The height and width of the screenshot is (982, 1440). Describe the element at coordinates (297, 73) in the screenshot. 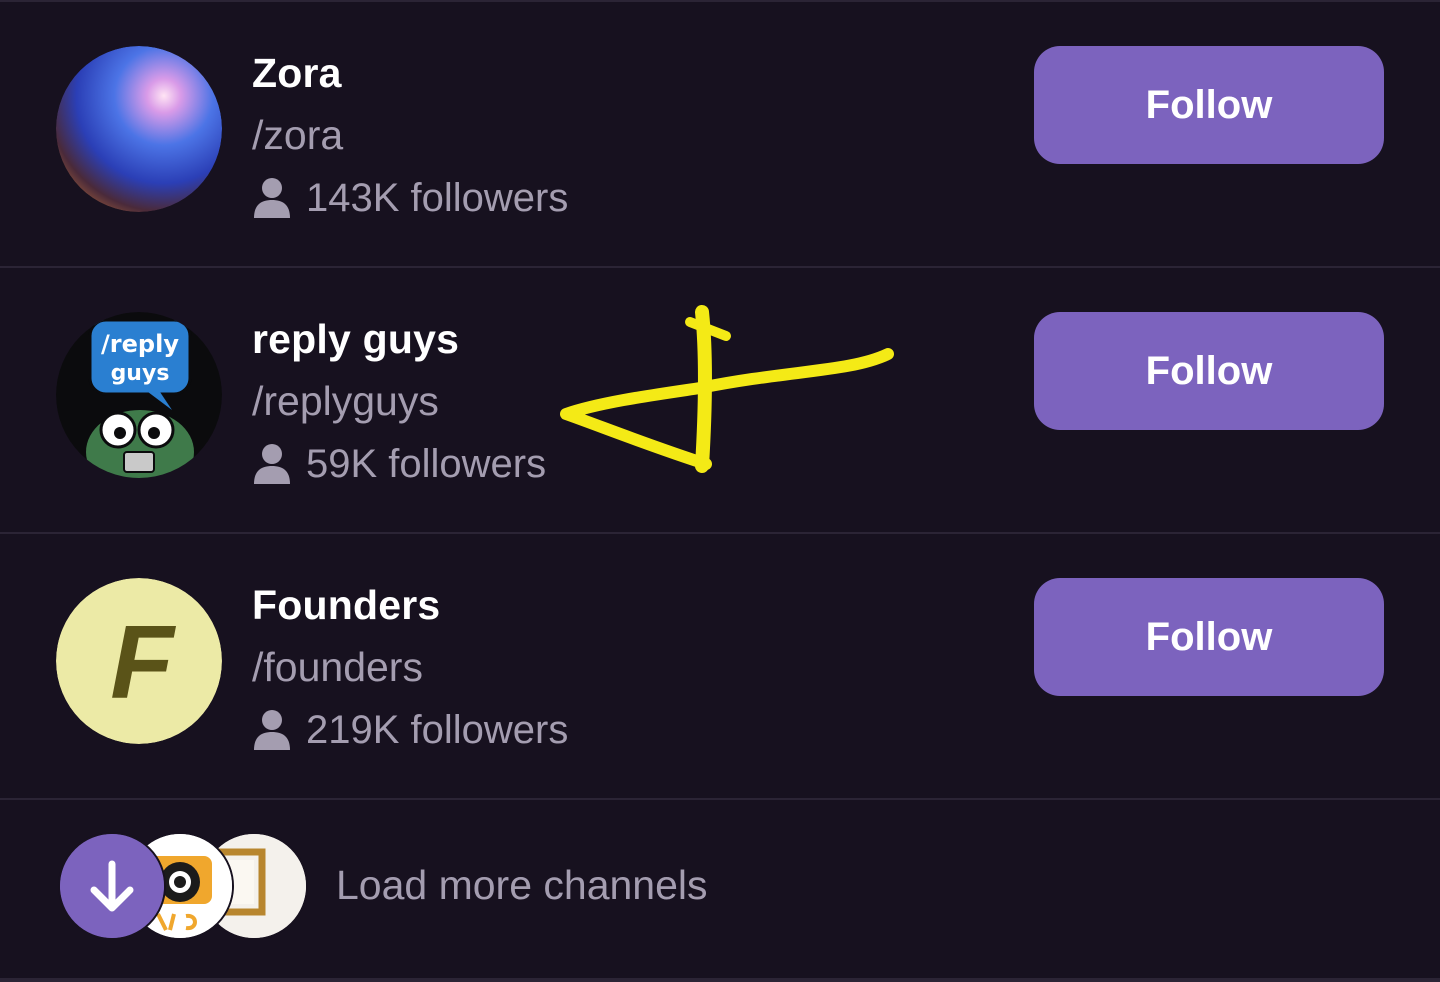

I see `channel-name: Zora` at that location.